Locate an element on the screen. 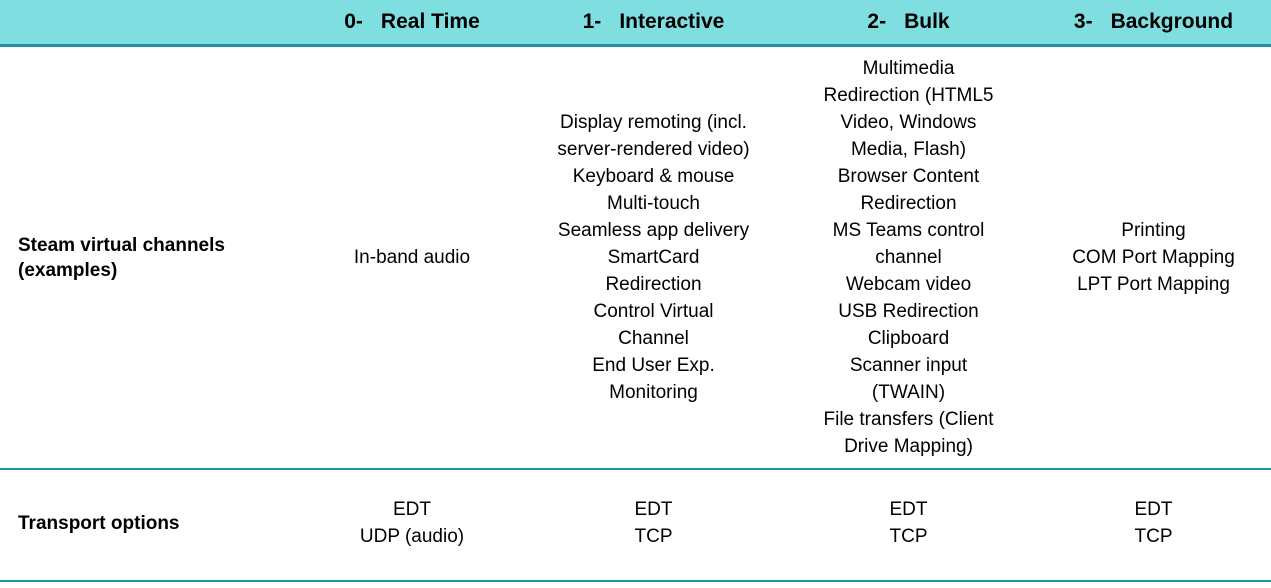 The width and height of the screenshot is (1271, 588). row-label-lines: Transport options is located at coordinates (153, 523).